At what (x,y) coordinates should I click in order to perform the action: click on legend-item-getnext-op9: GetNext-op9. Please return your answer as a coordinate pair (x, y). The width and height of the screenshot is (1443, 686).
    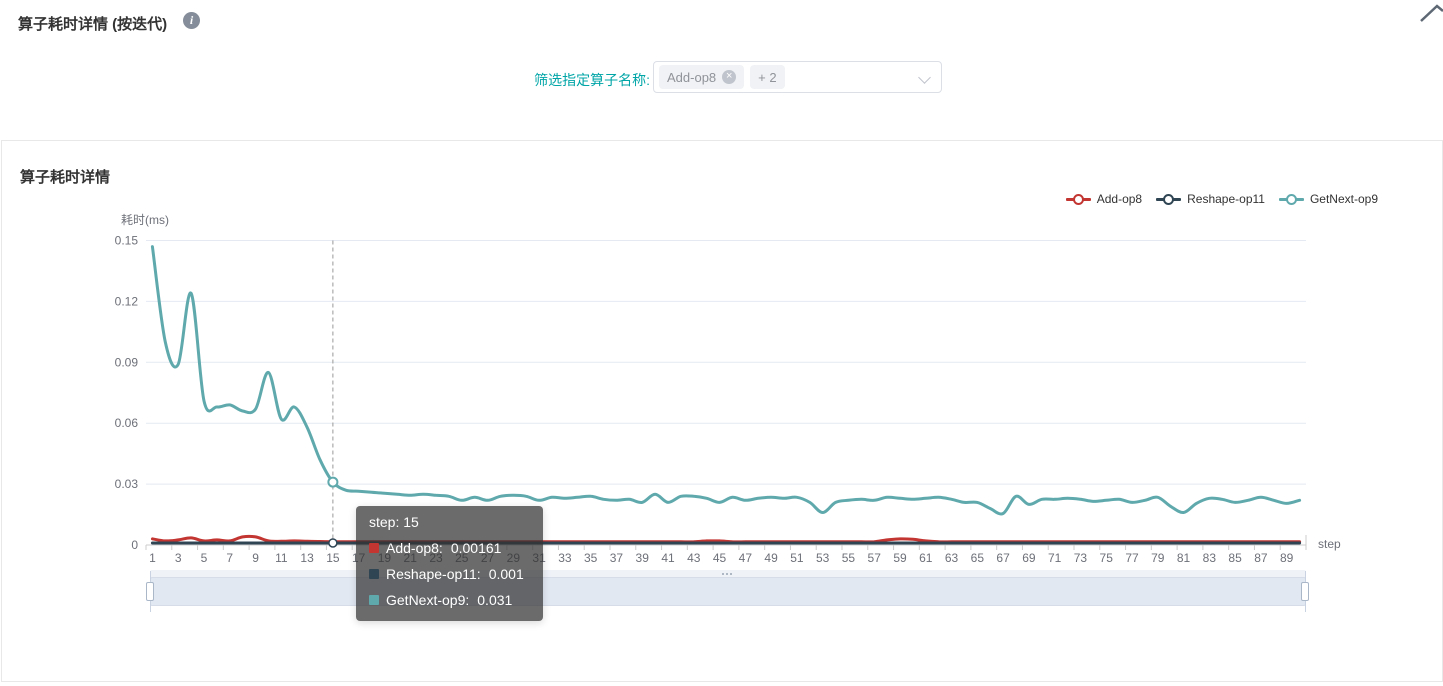
    Looking at the image, I should click on (1328, 199).